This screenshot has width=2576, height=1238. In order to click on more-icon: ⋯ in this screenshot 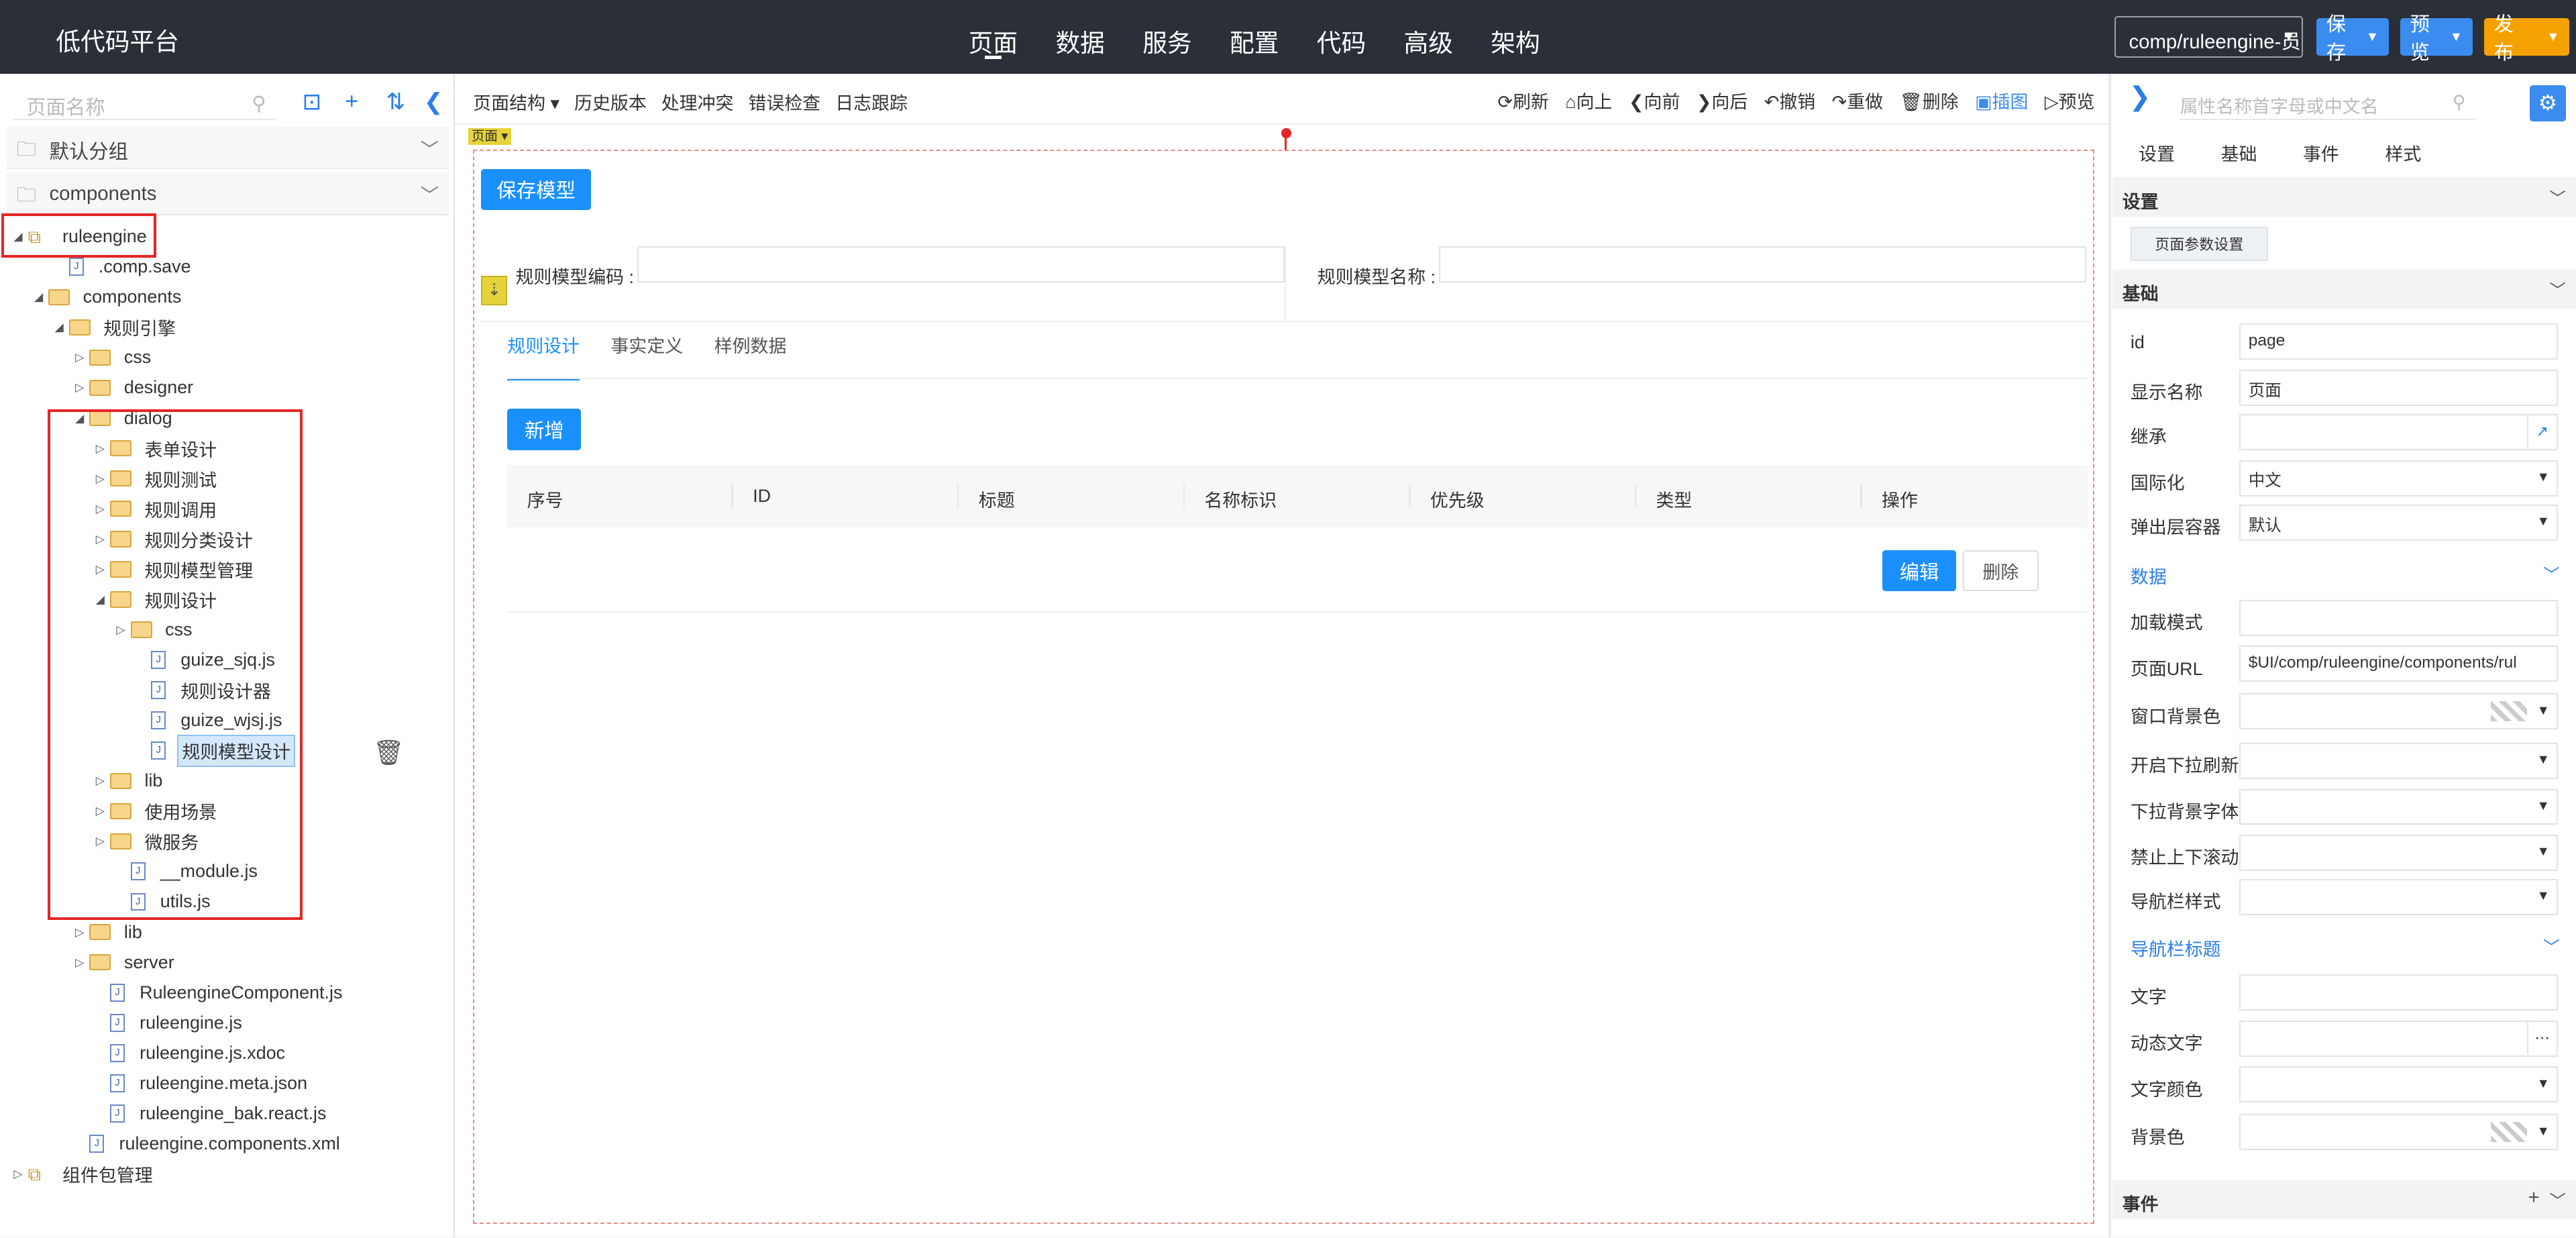, I will do `click(2541, 1038)`.